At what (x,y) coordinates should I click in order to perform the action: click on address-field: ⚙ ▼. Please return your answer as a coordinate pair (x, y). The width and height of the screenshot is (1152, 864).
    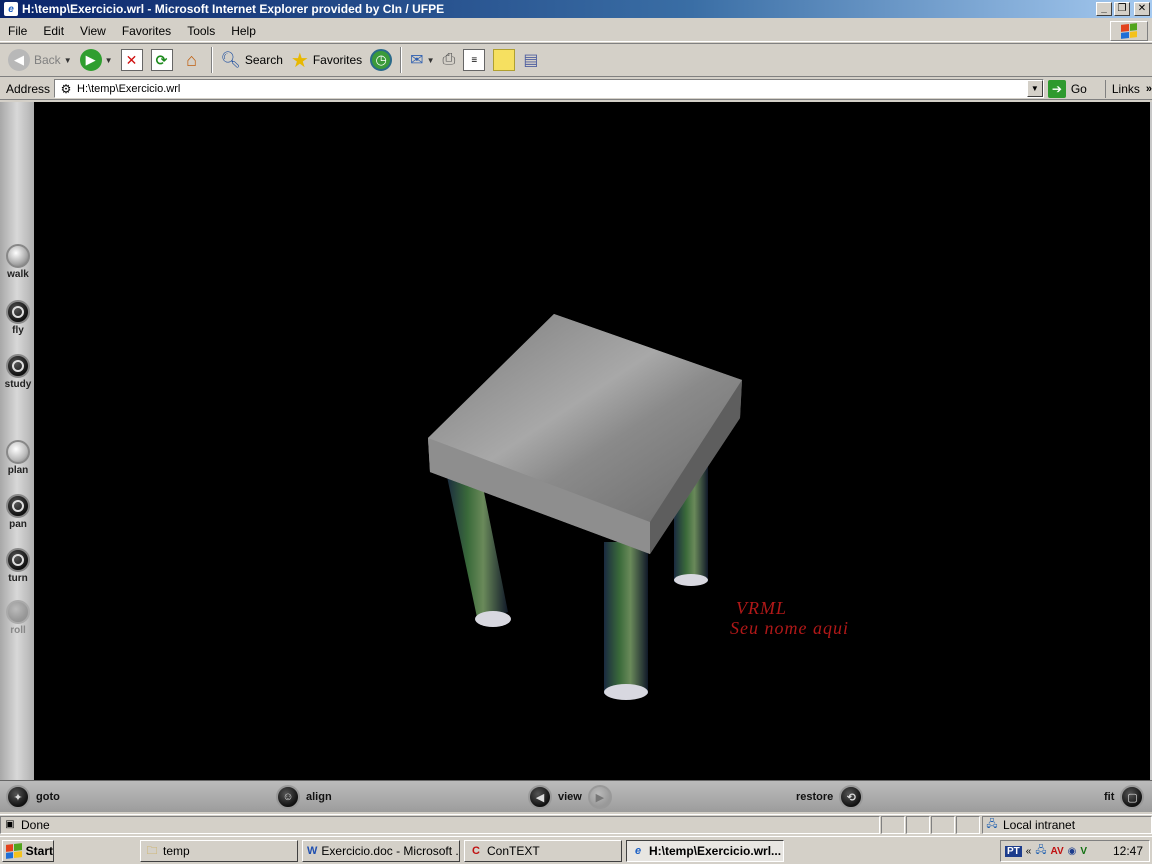
    Looking at the image, I should click on (549, 88).